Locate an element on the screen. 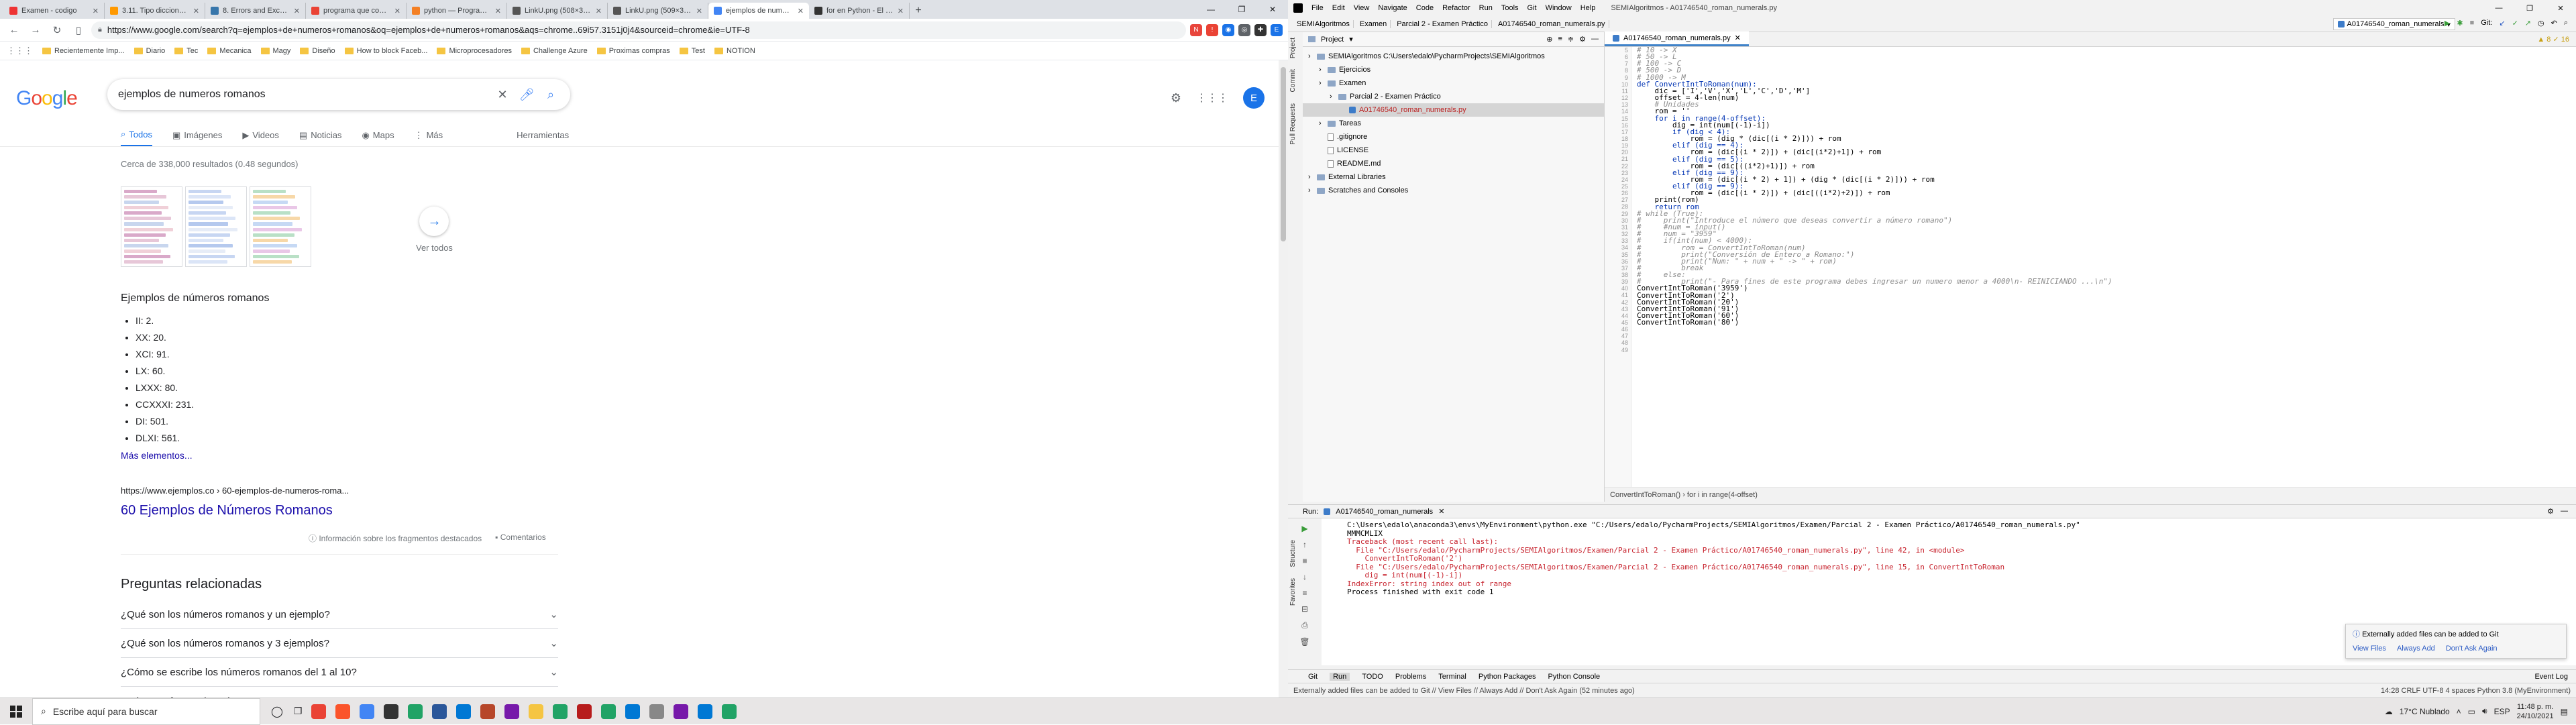 The image size is (2576, 725). side-bottom-tab-0: Structure is located at coordinates (1293, 554).